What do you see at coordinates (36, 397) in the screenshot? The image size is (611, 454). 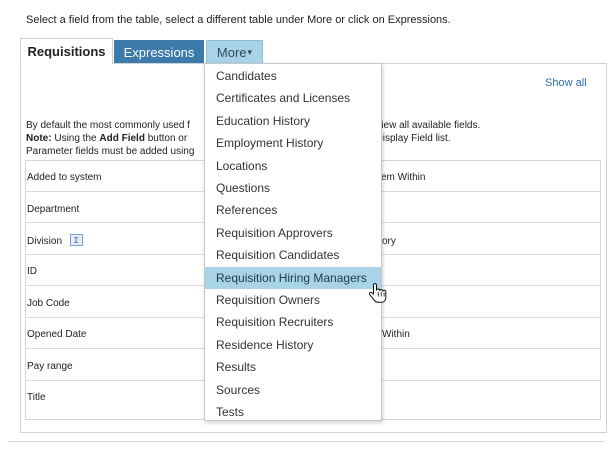 I see `field-title: Title` at bounding box center [36, 397].